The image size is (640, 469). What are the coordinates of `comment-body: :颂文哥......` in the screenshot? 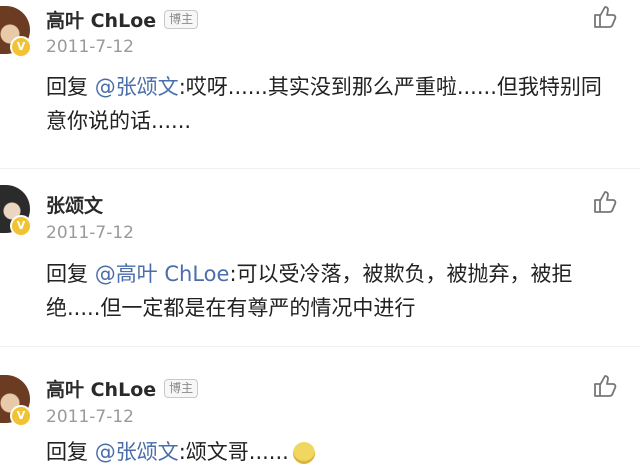 It's located at (233, 452).